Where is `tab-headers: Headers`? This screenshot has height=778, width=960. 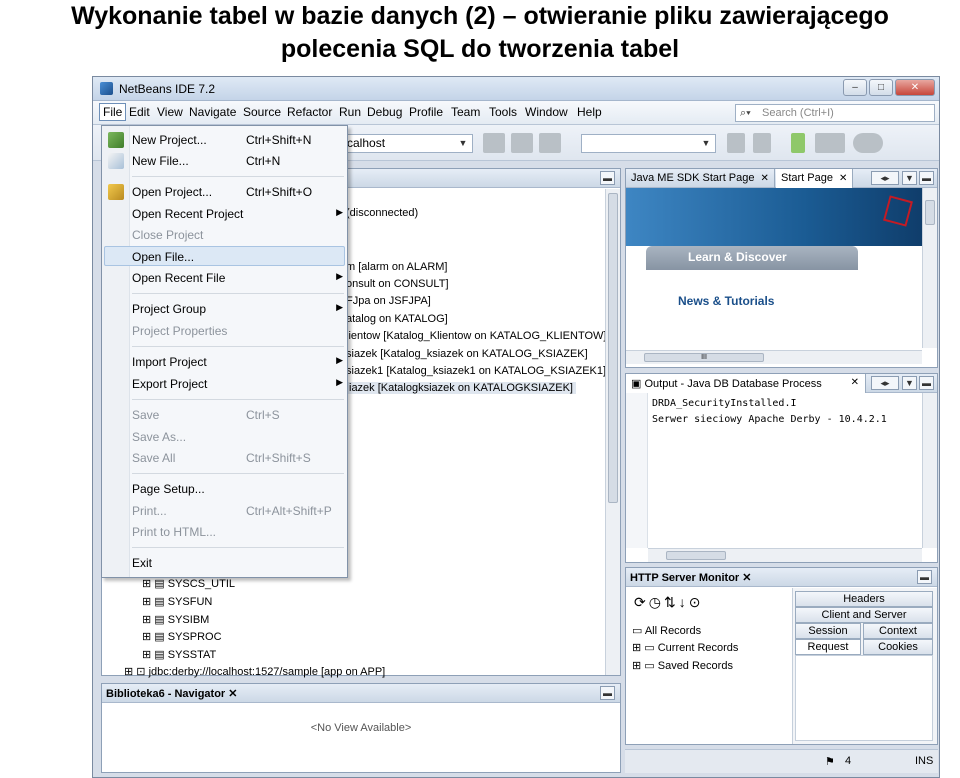 tab-headers: Headers is located at coordinates (864, 599).